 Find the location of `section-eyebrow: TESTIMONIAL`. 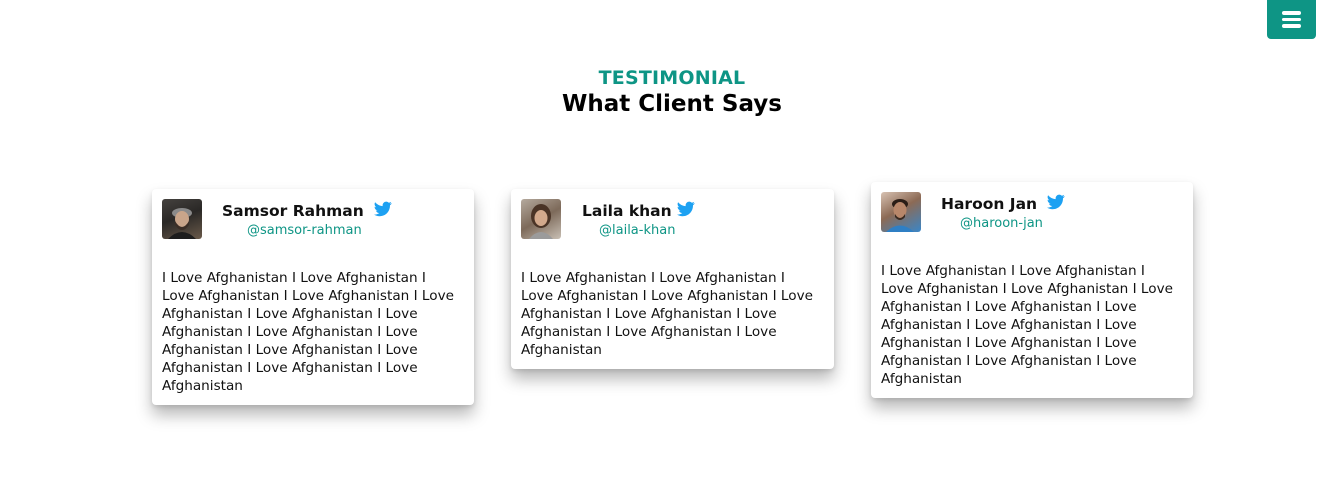

section-eyebrow: TESTIMONIAL is located at coordinates (672, 78).